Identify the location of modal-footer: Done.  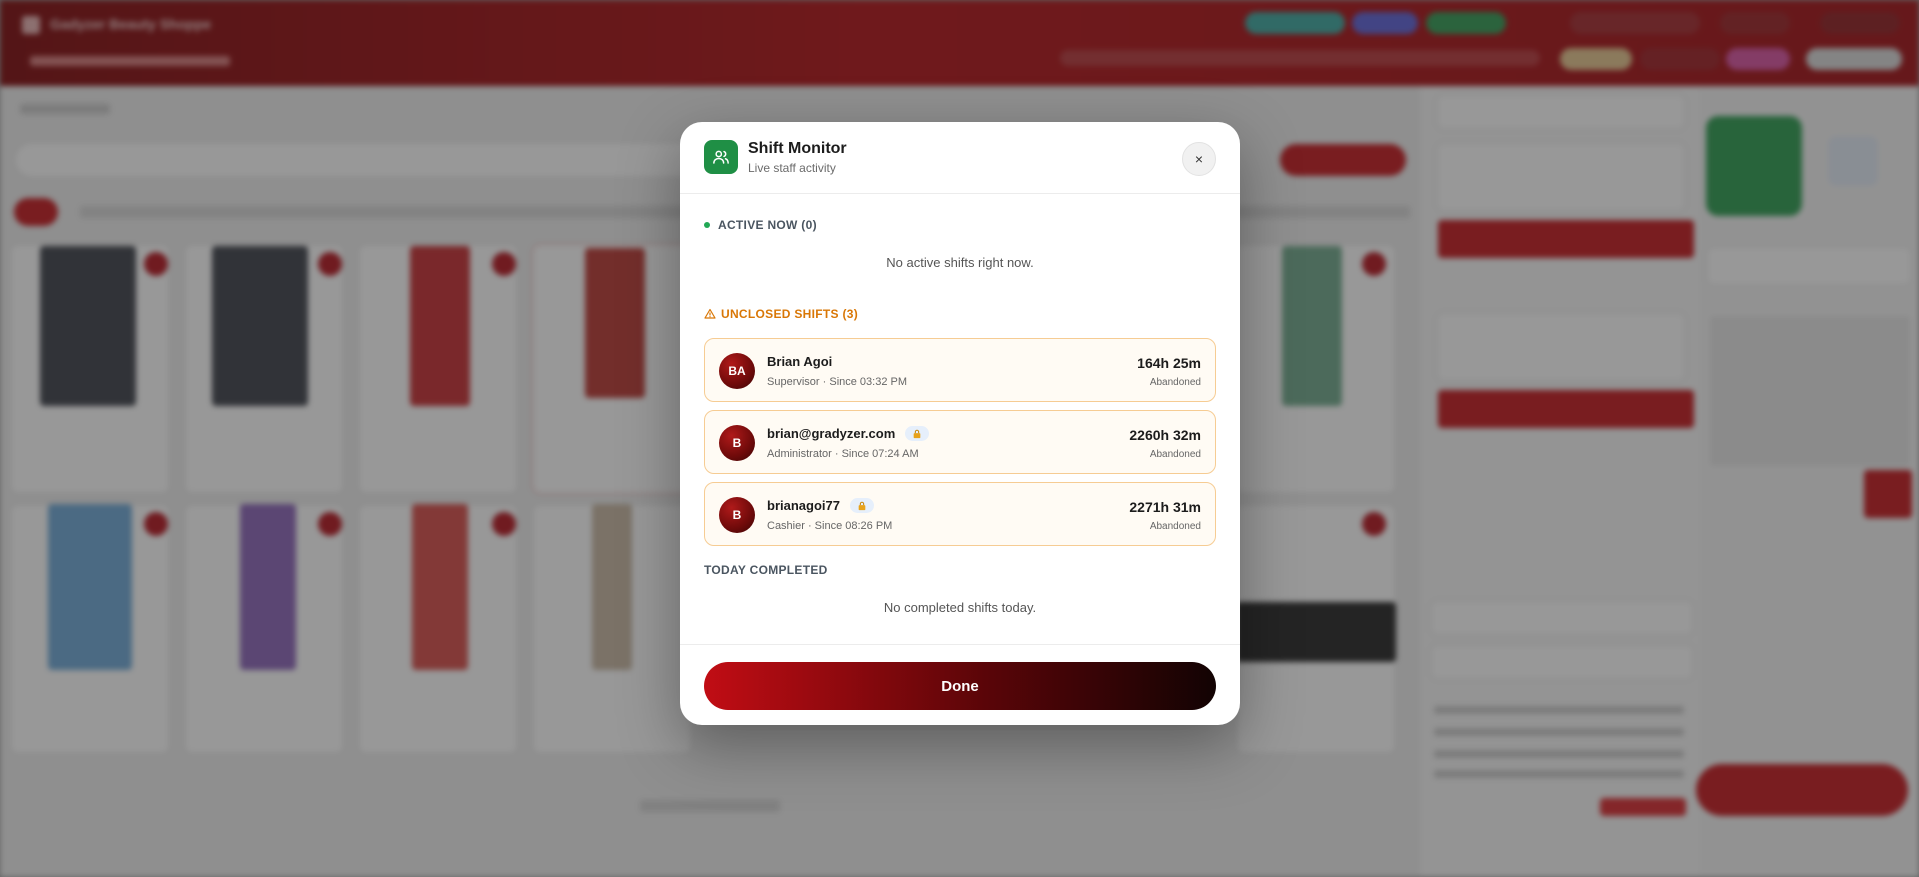
(960, 684).